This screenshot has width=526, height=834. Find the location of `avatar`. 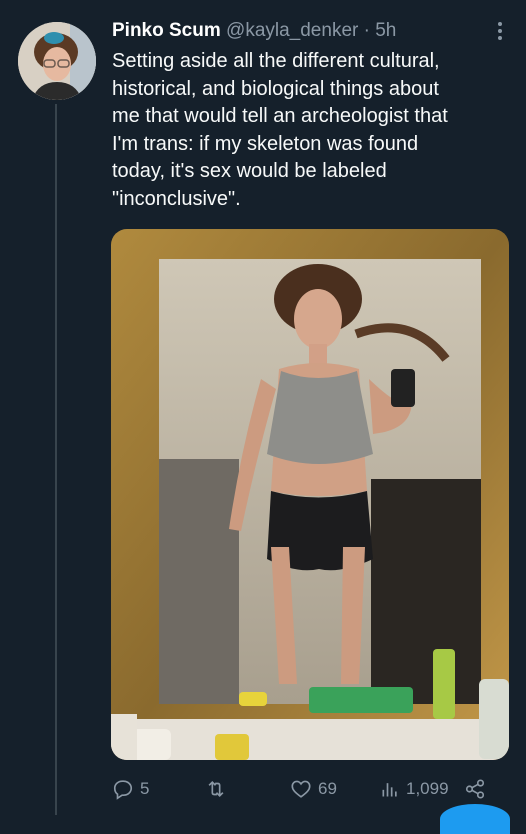

avatar is located at coordinates (57, 61).